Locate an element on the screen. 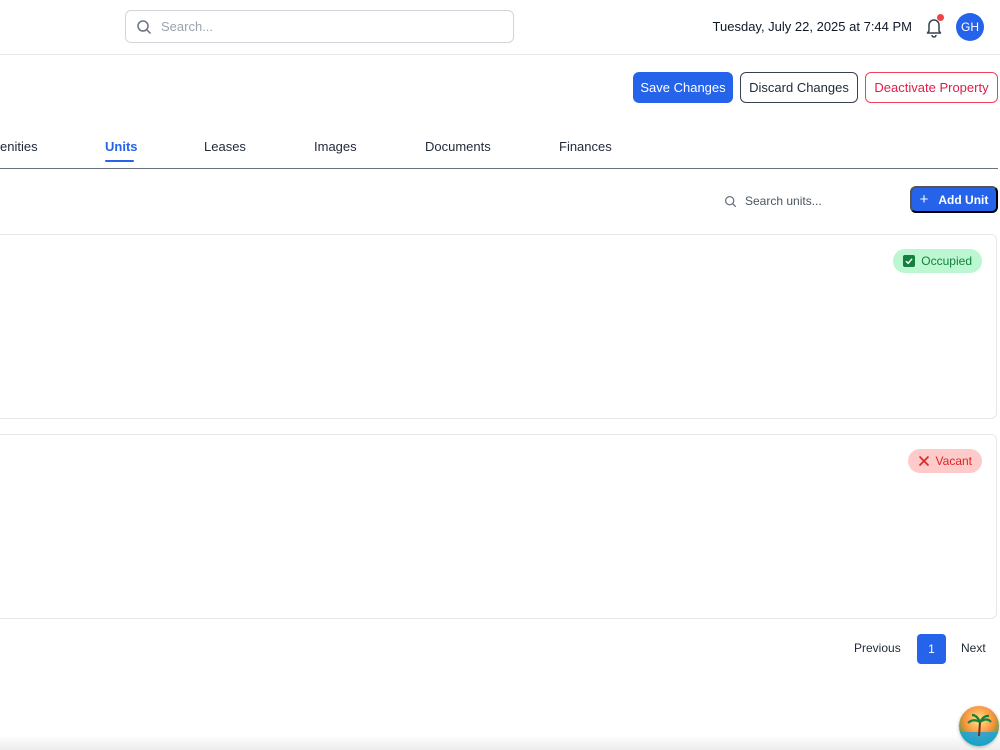  tab-documents: Documents is located at coordinates (458, 146).